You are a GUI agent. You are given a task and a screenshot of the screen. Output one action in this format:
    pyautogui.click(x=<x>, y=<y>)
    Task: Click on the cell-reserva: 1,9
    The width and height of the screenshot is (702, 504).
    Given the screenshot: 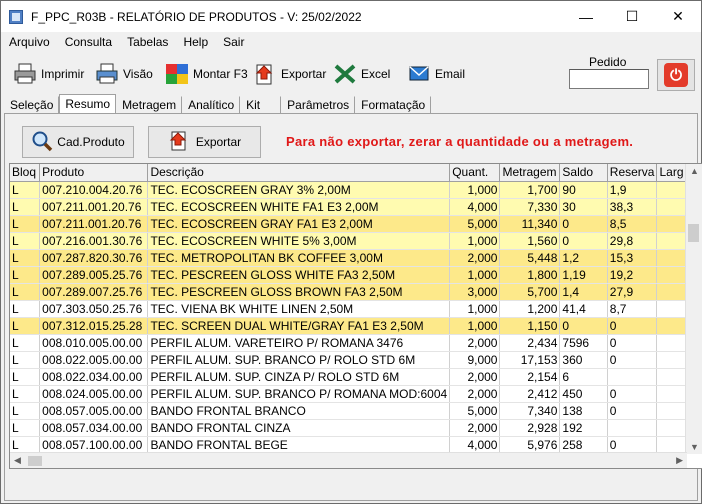 What is the action you would take?
    pyautogui.click(x=632, y=190)
    